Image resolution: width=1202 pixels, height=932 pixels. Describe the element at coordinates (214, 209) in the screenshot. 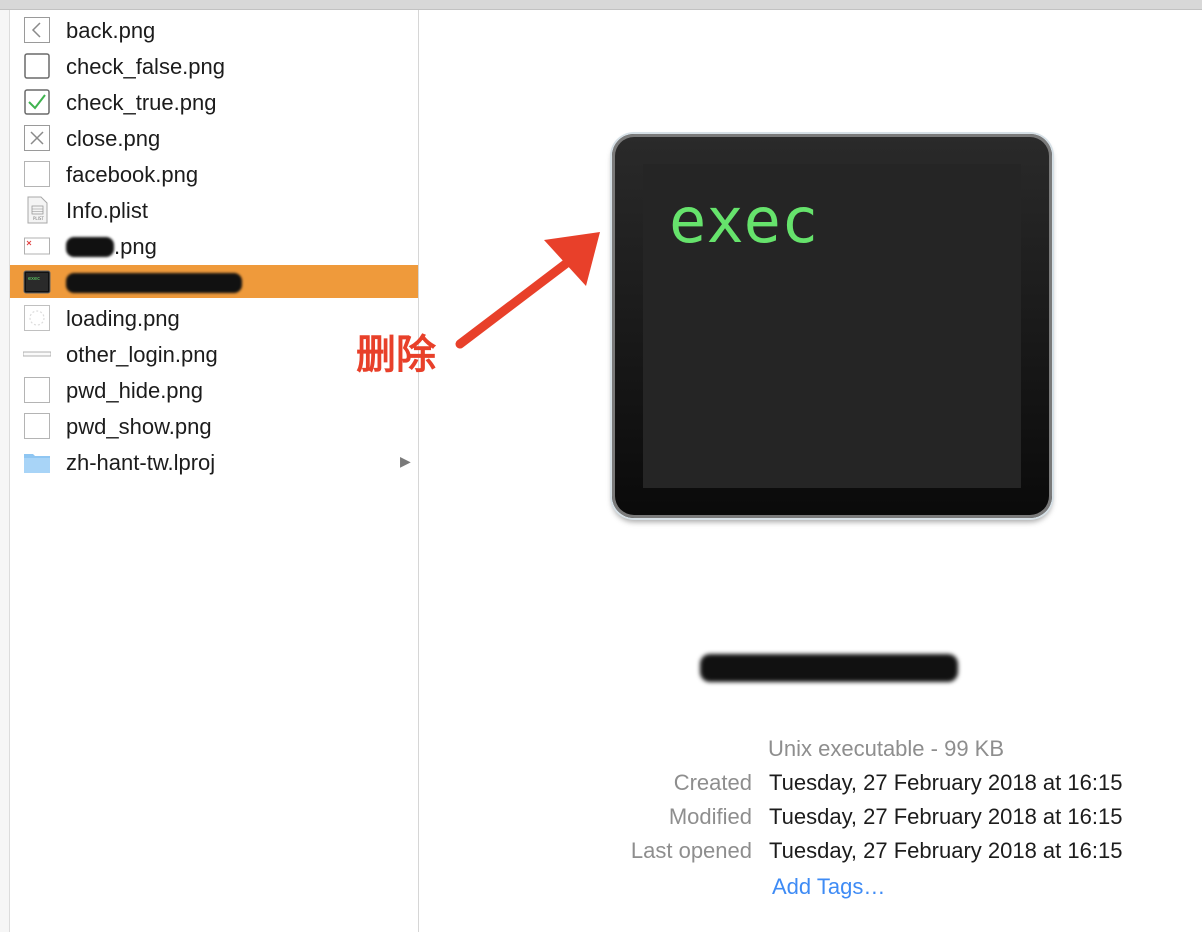

I see `file-row-info-plist: PLIST Info.plist` at that location.